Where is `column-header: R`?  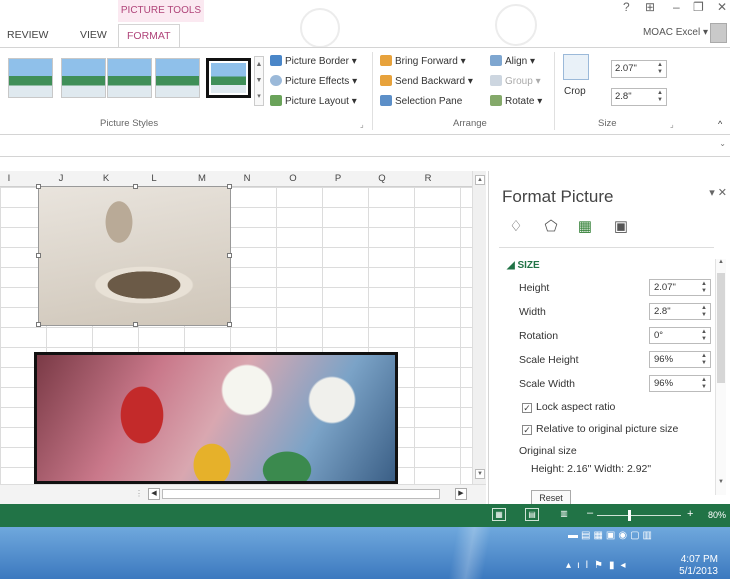 column-header: R is located at coordinates (428, 178).